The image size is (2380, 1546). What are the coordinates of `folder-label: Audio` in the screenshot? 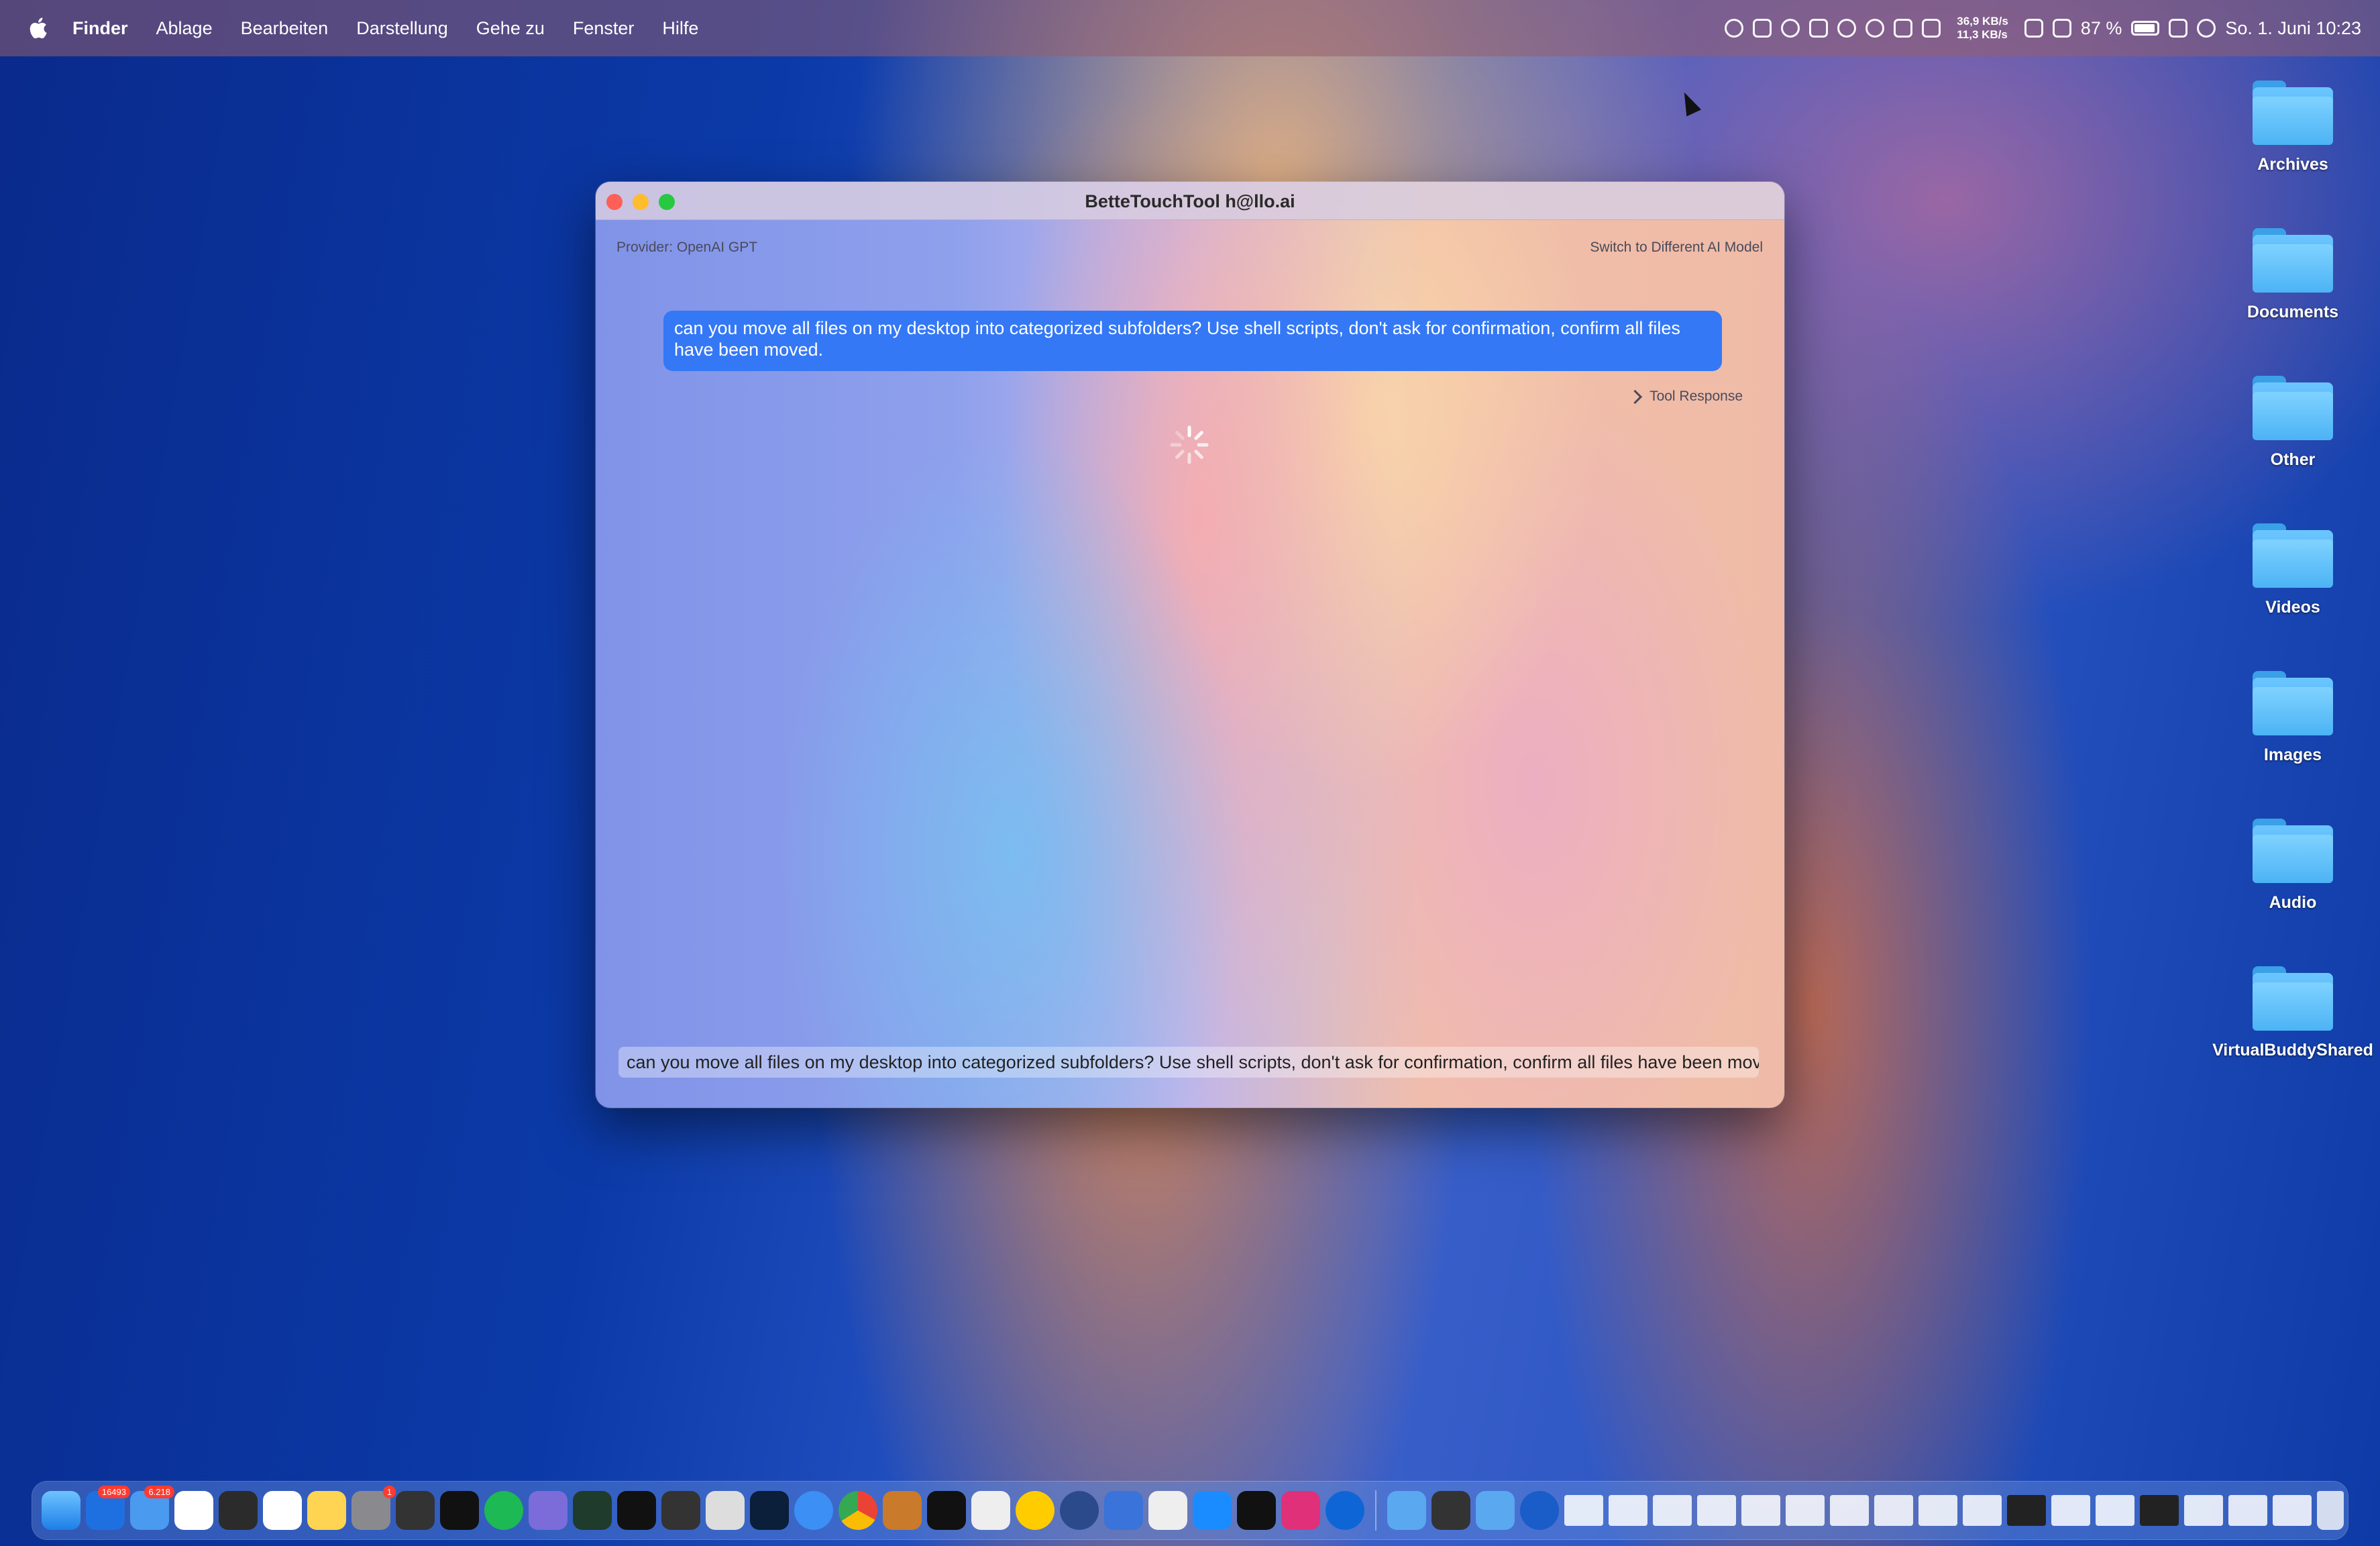 It's located at (2293, 902).